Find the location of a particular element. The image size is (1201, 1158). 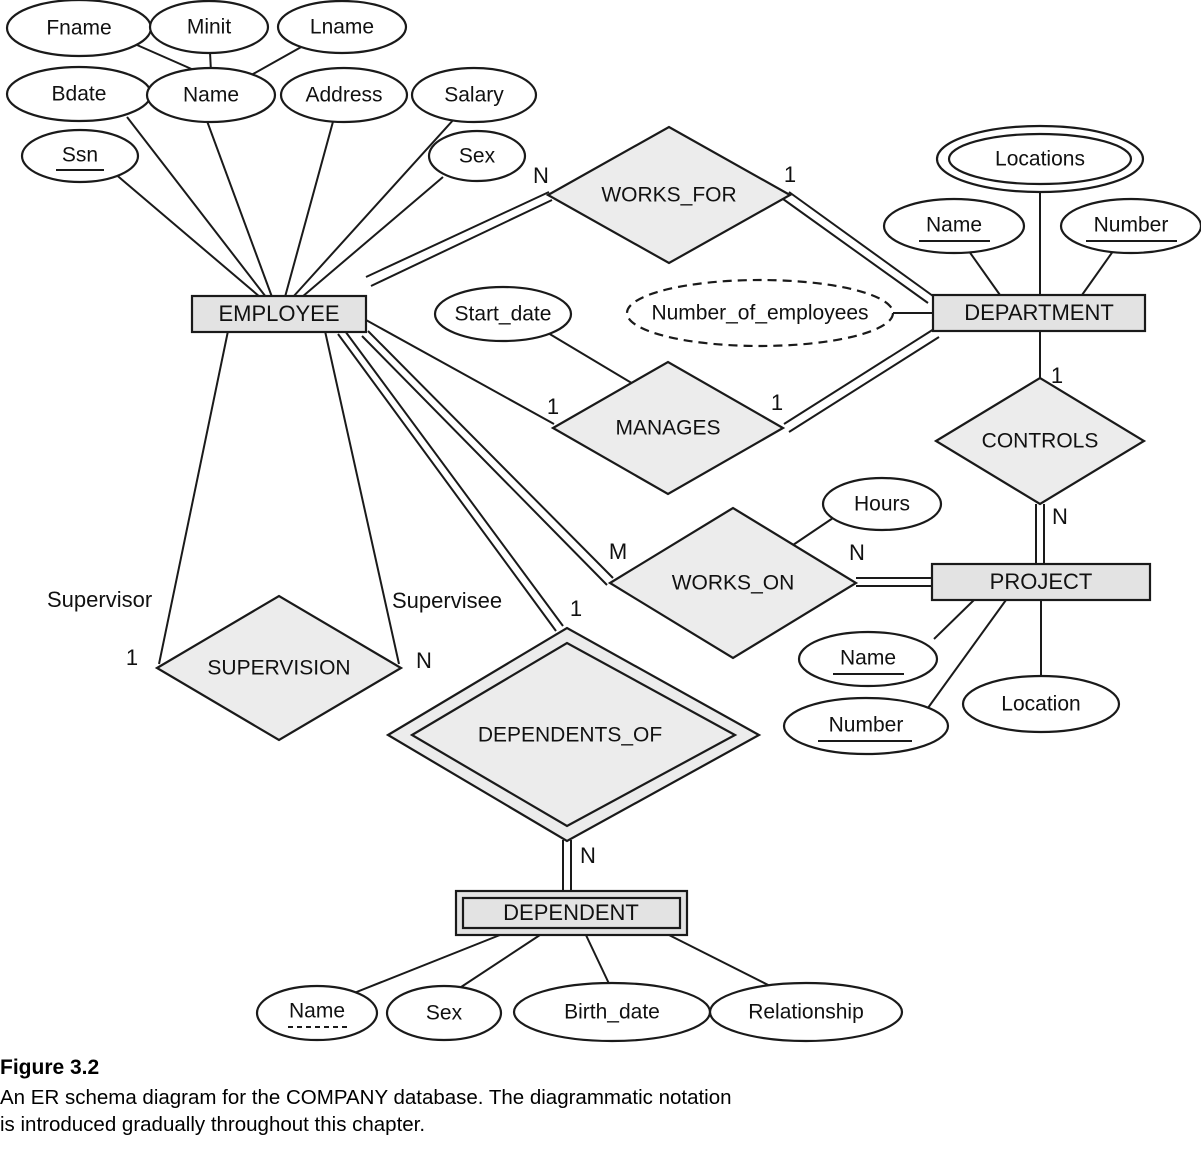

address-label: Address is located at coordinates (343, 95).